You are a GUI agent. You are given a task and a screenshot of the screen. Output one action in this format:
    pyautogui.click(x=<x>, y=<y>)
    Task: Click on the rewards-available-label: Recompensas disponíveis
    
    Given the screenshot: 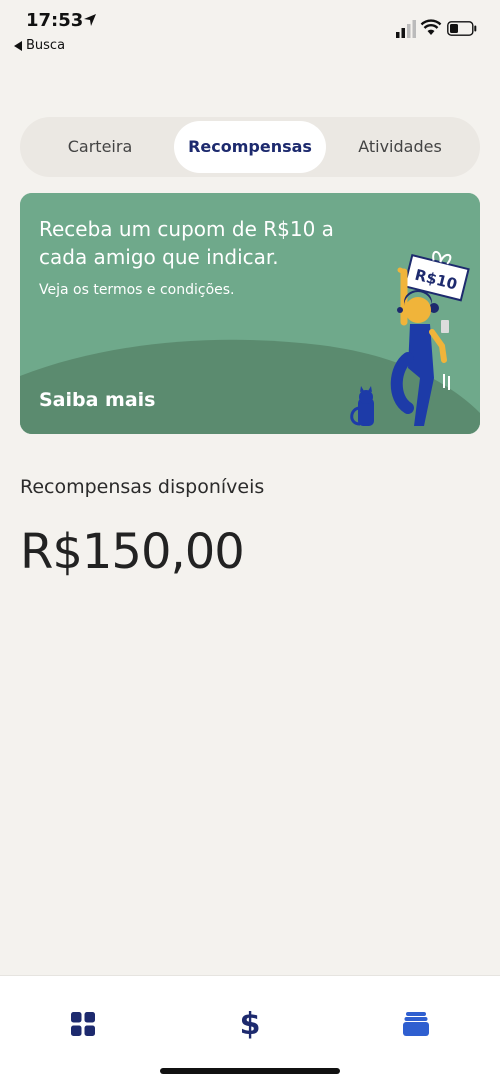 What is the action you would take?
    pyautogui.click(x=142, y=487)
    